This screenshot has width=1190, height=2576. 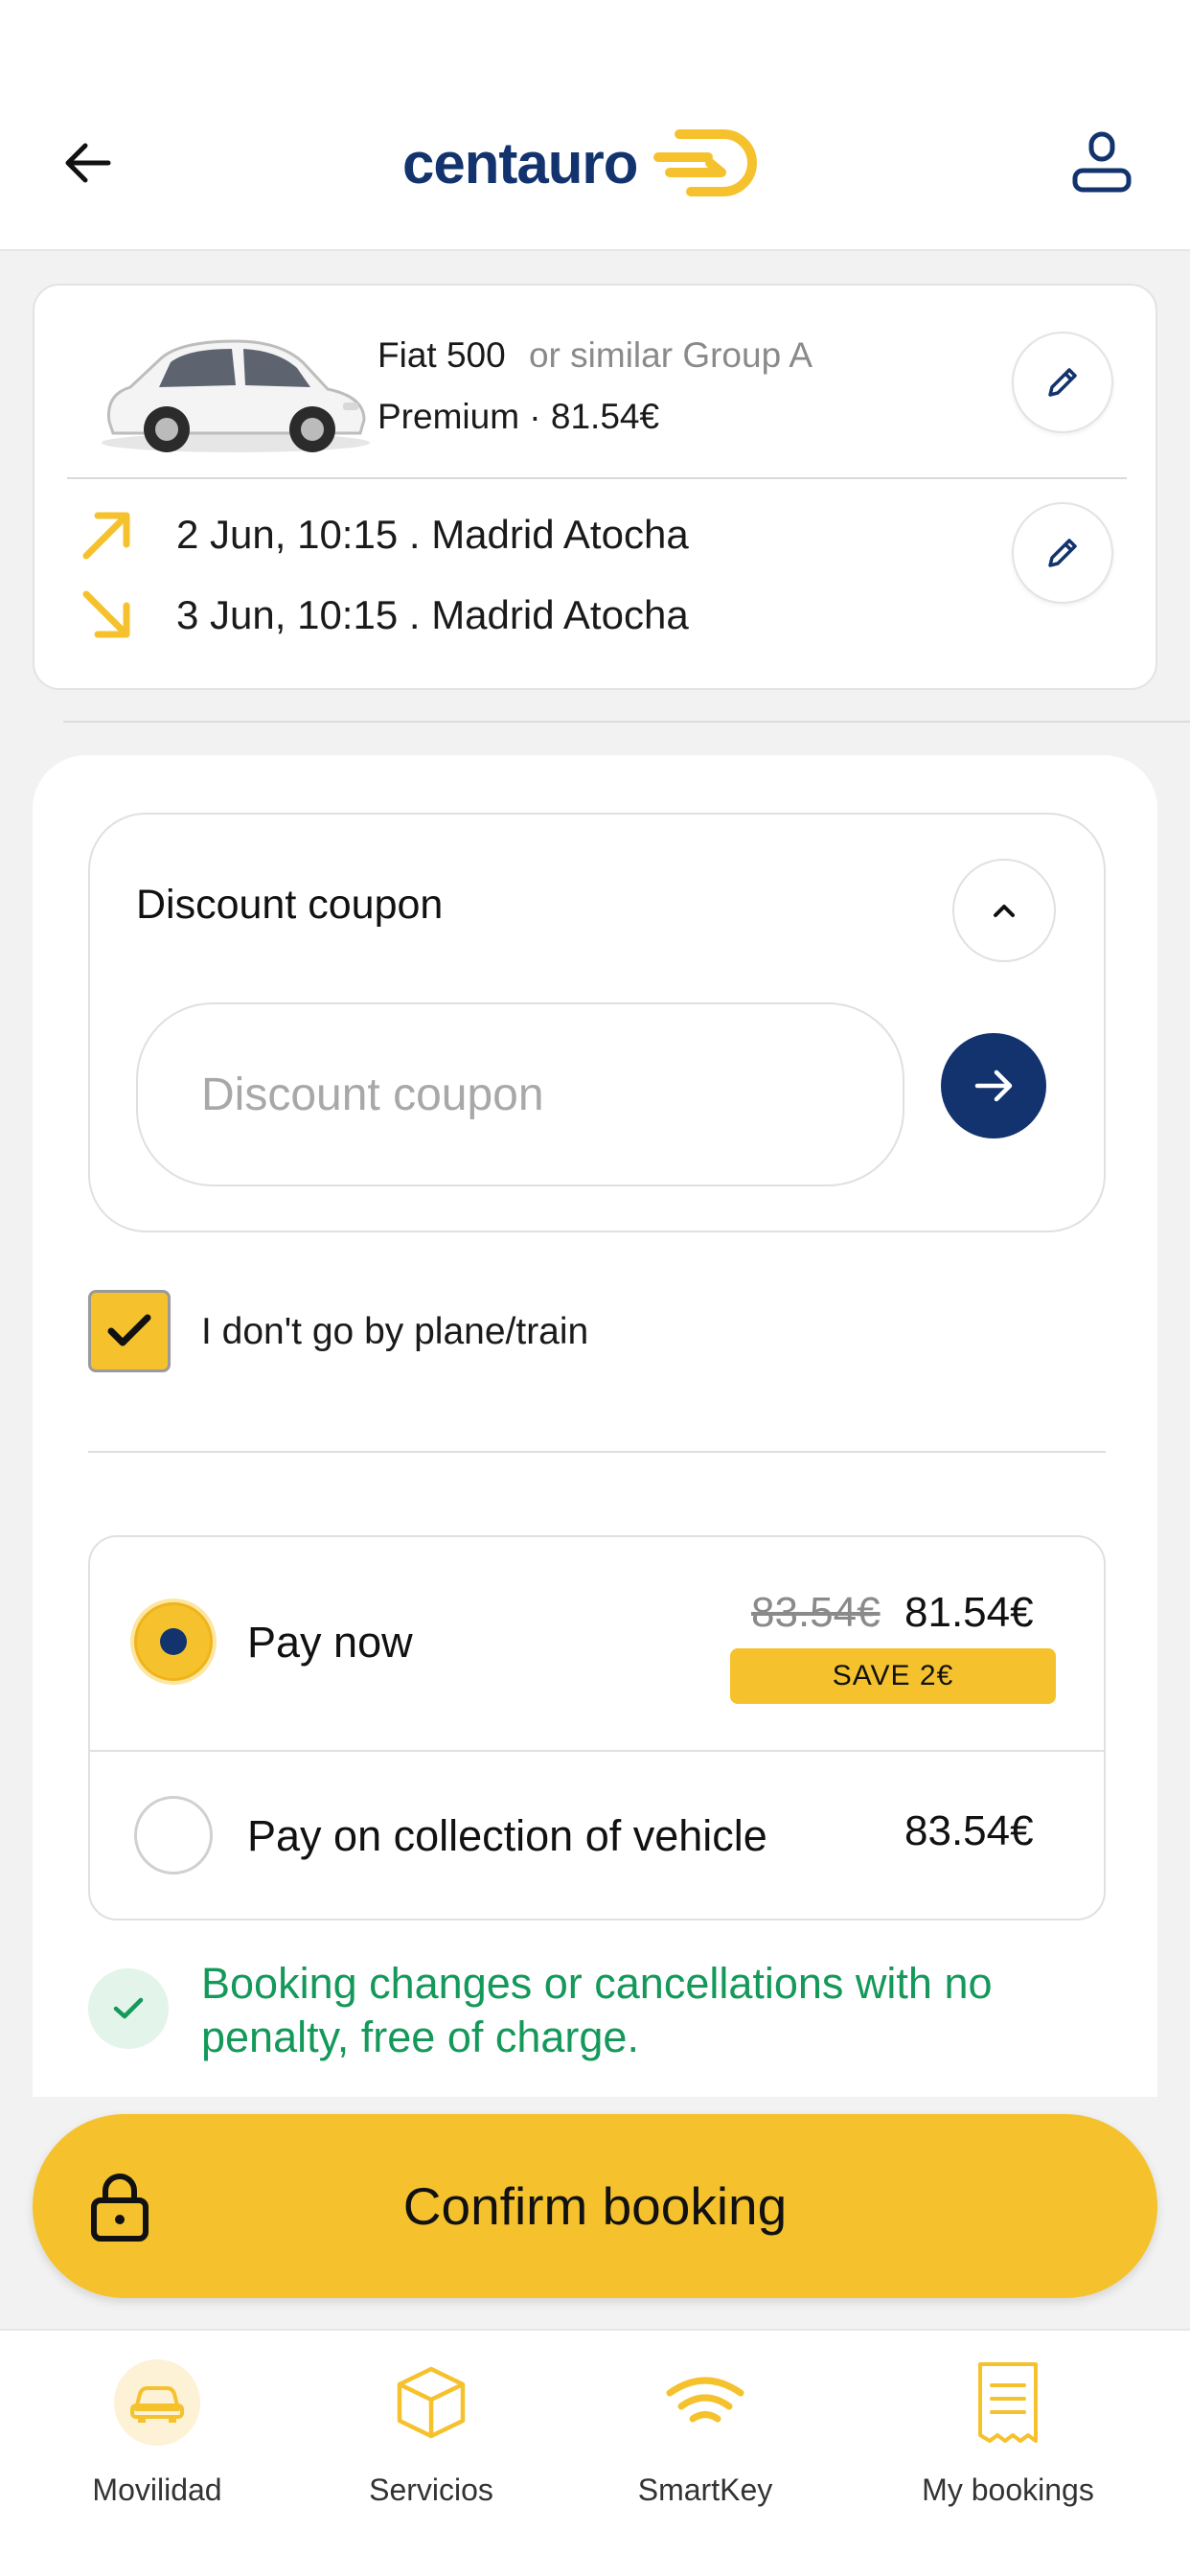 I want to click on check-circle-icon, so click(x=128, y=2008).